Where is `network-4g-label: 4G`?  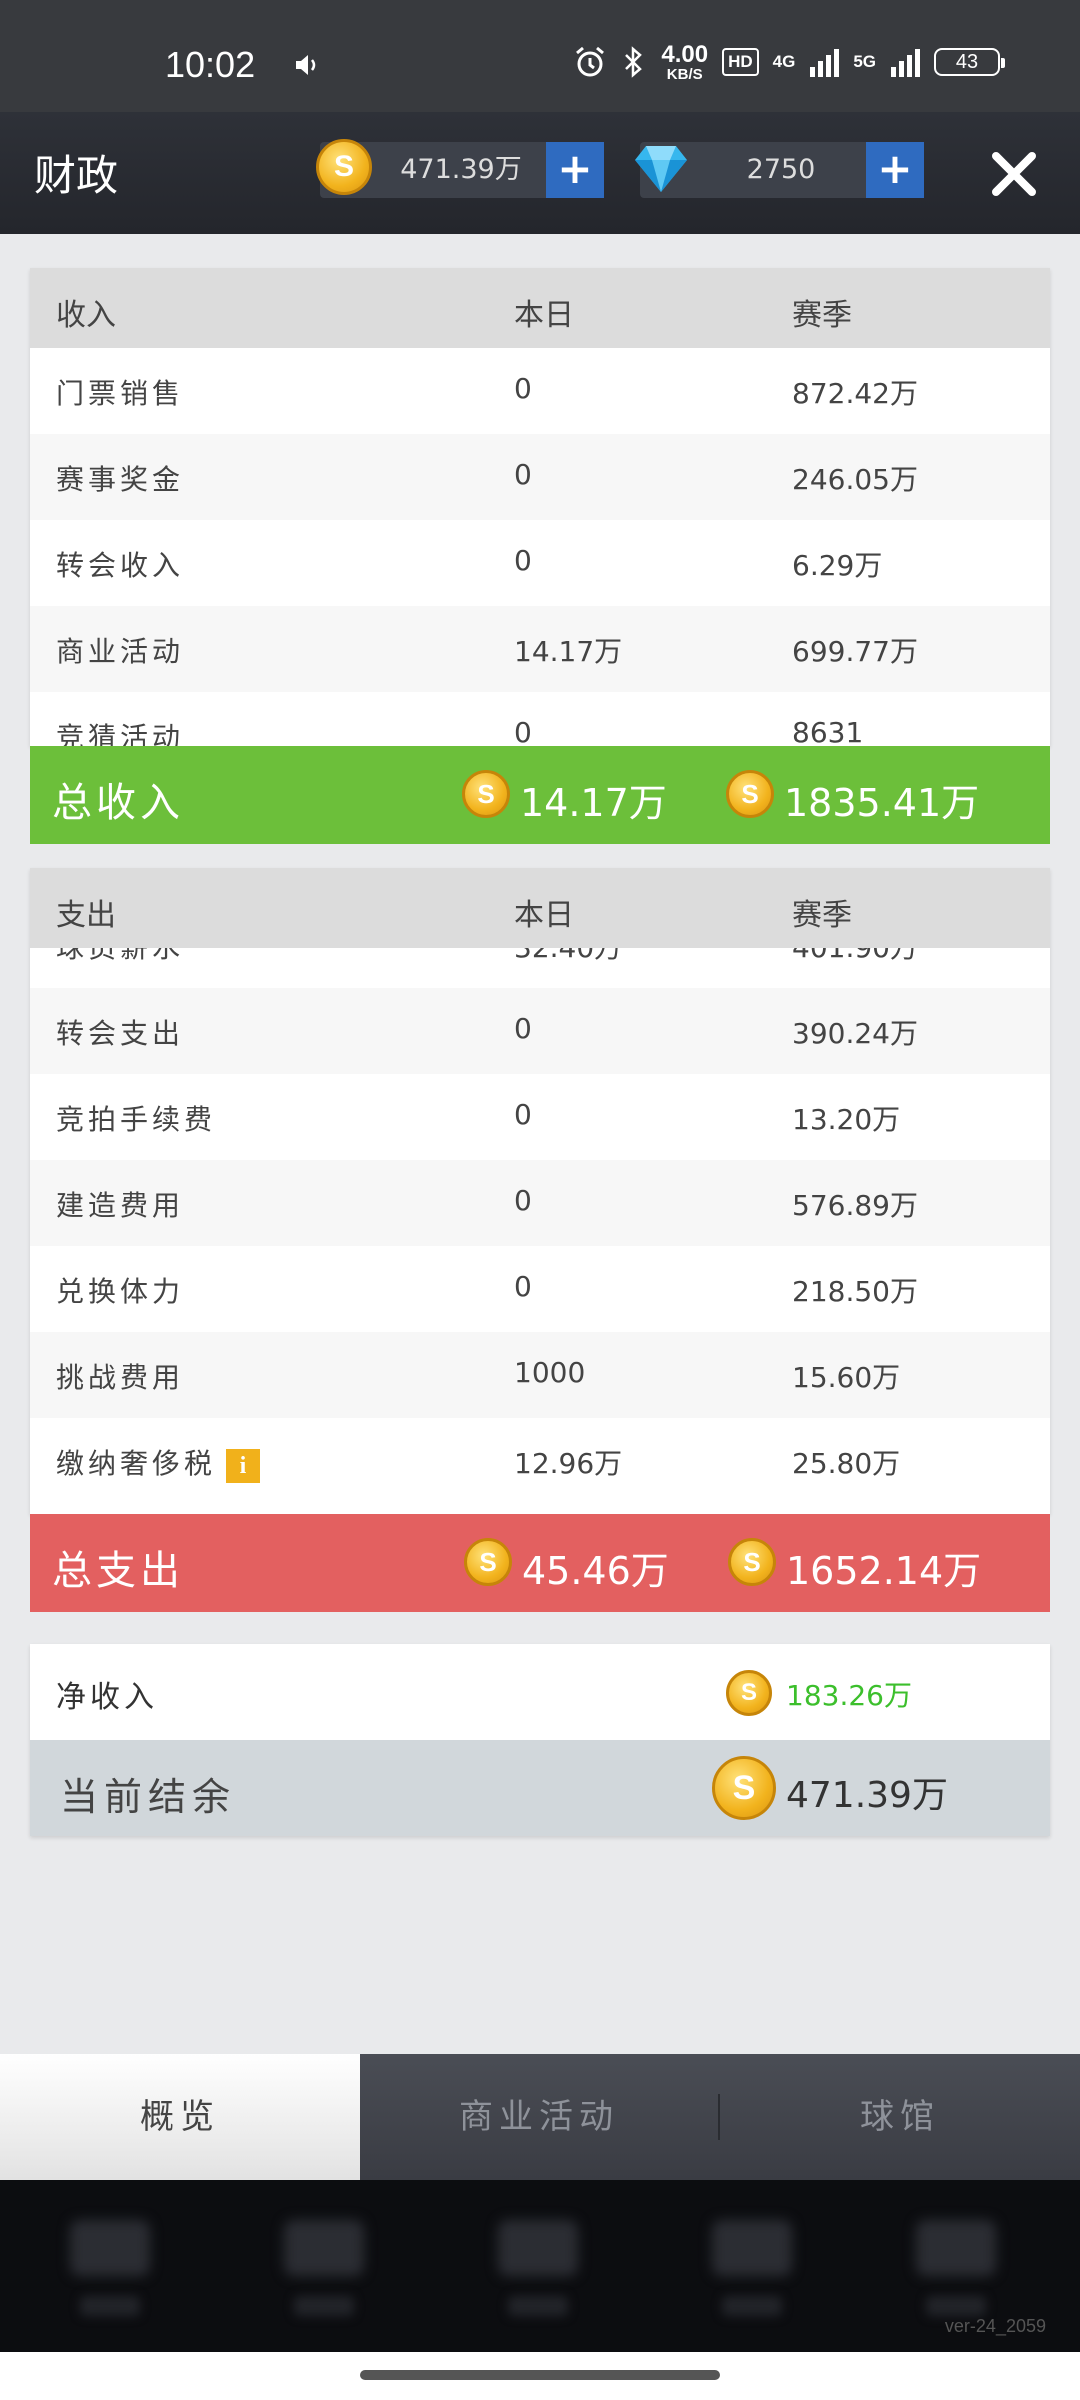 network-4g-label: 4G is located at coordinates (784, 61).